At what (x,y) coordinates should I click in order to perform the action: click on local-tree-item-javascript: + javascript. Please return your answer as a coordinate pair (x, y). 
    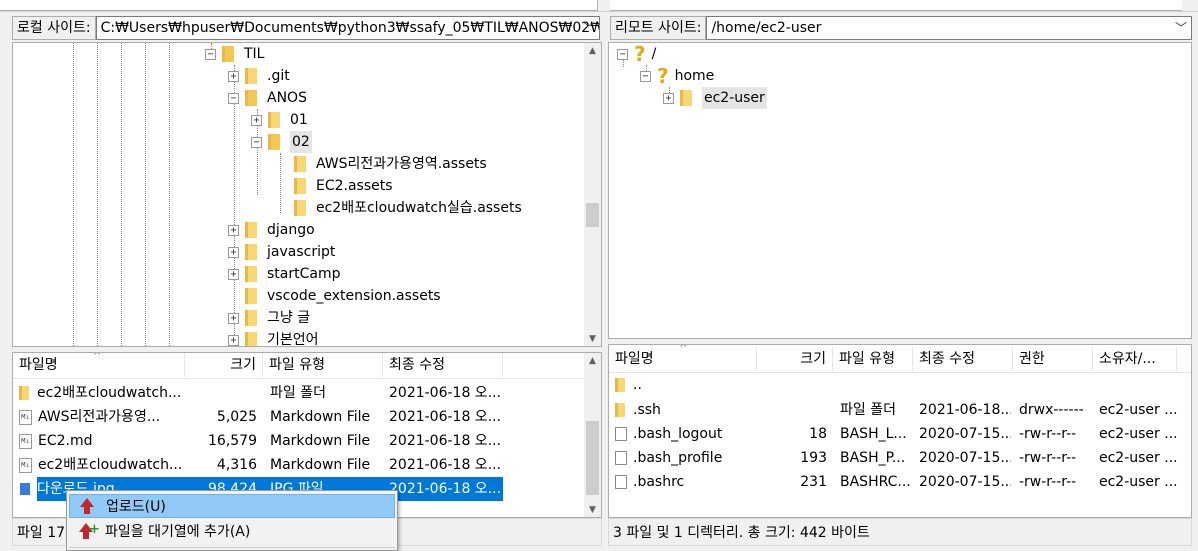
    Looking at the image, I should click on (281, 252).